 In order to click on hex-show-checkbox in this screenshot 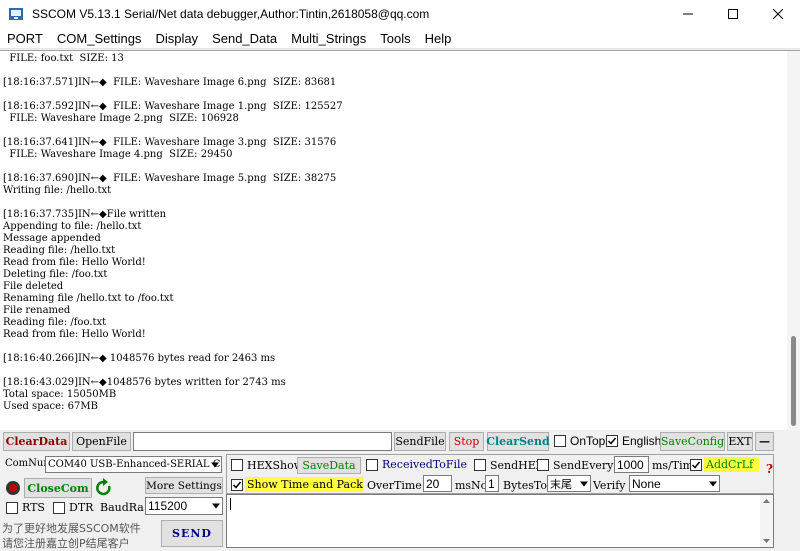, I will do `click(237, 465)`.